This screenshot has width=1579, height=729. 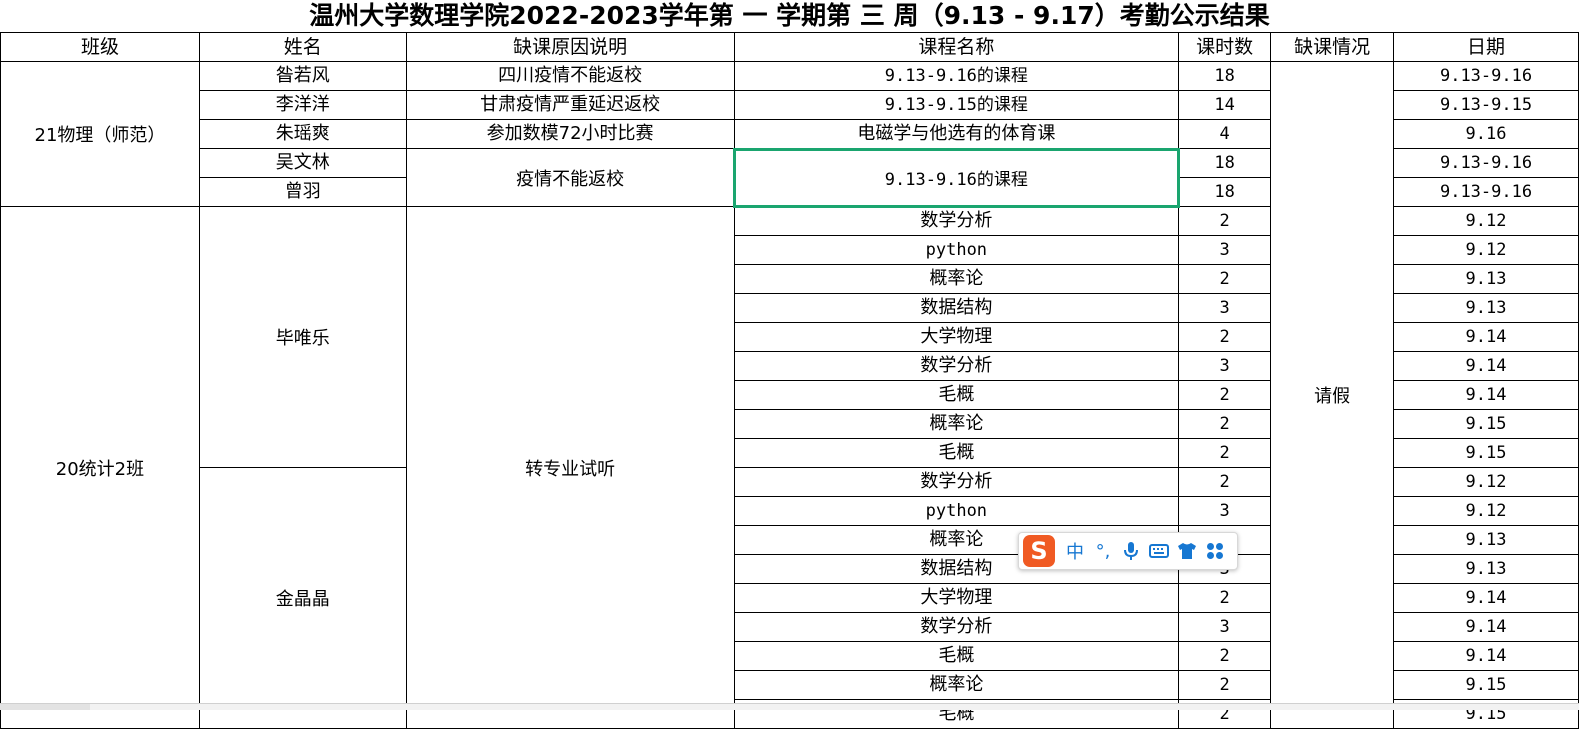 What do you see at coordinates (1225, 105) in the screenshot?
I see `hours-cell: 14` at bounding box center [1225, 105].